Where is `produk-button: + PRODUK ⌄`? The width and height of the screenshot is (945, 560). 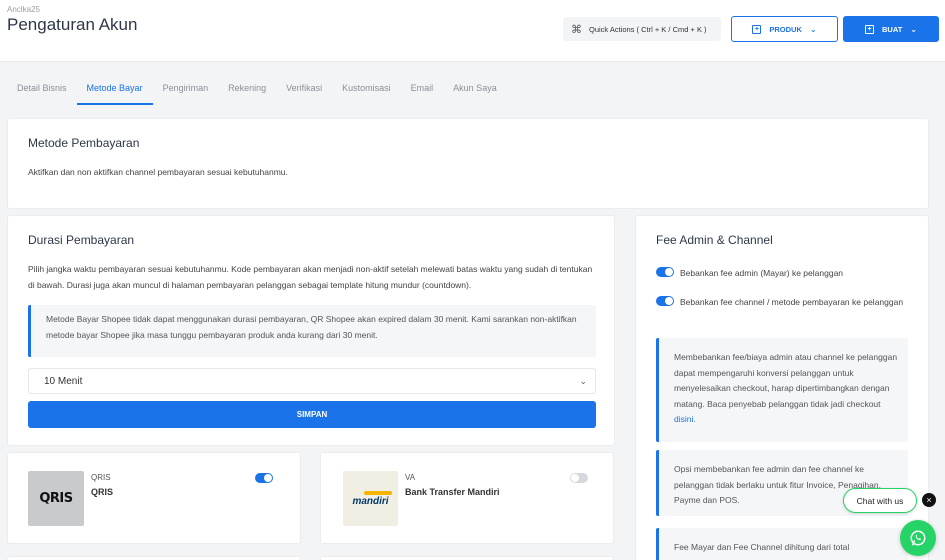
produk-button: + PRODUK ⌄ is located at coordinates (784, 29).